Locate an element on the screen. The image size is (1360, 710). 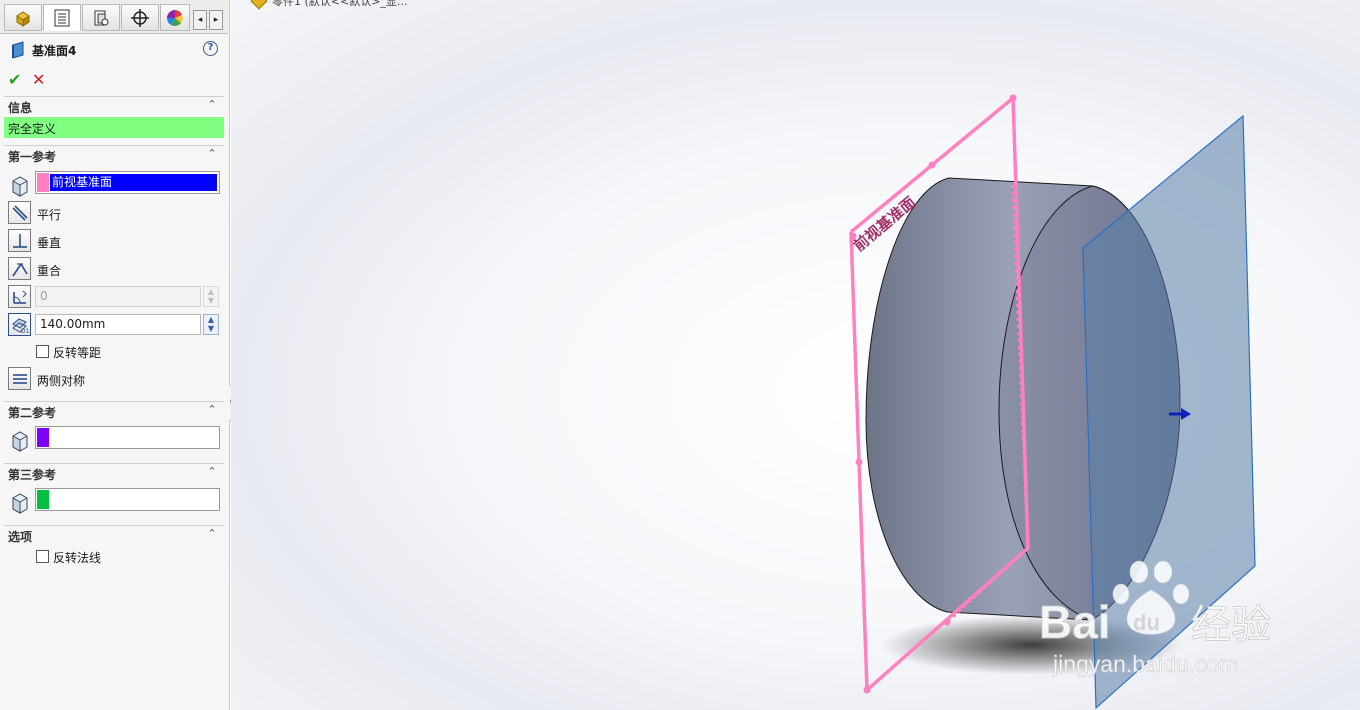
group-header-second-reference: 第二参考 ⌃ is located at coordinates (114, 410).